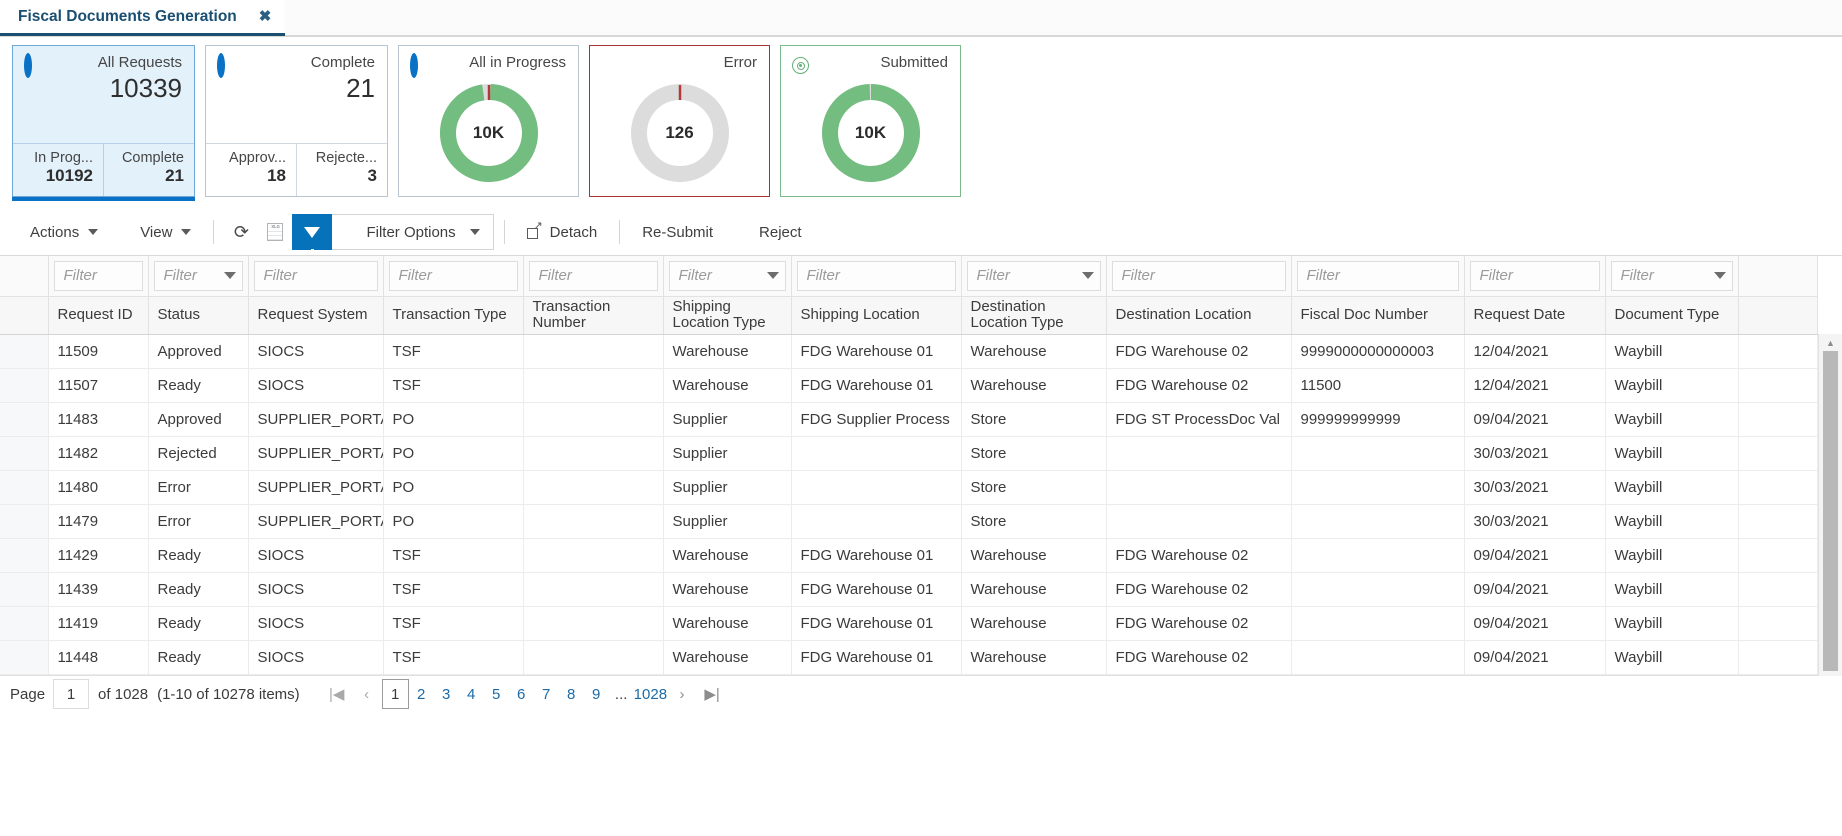 The height and width of the screenshot is (836, 1842). I want to click on column-header-request-date: Request Date, so click(1535, 315).